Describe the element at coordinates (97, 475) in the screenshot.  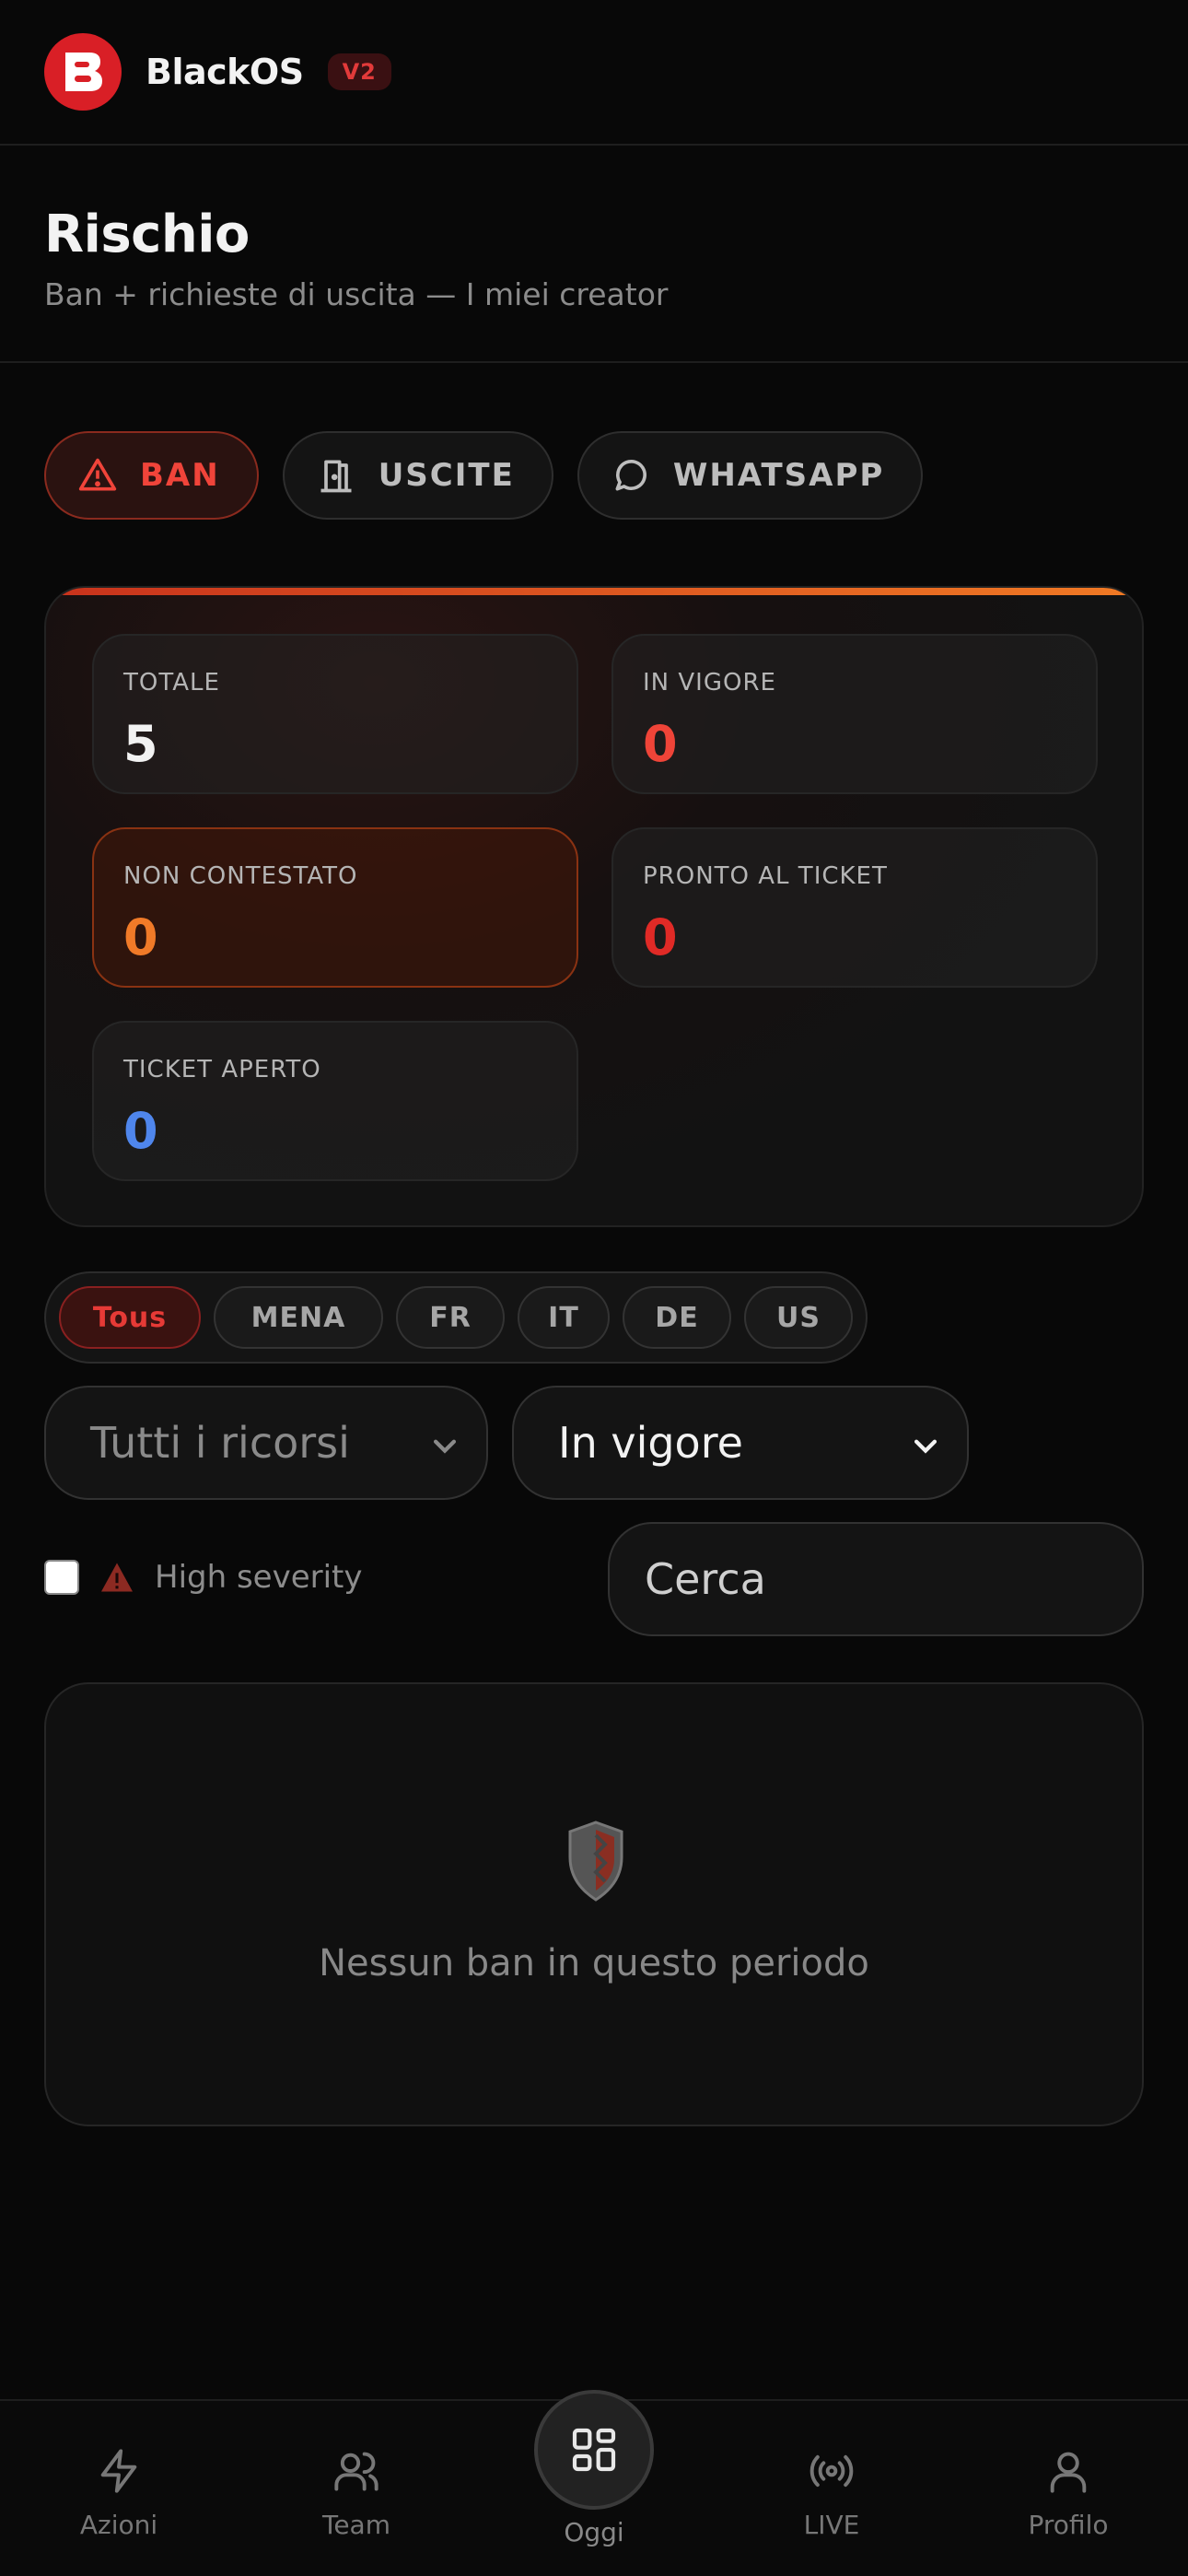
I see `warning-icon` at that location.